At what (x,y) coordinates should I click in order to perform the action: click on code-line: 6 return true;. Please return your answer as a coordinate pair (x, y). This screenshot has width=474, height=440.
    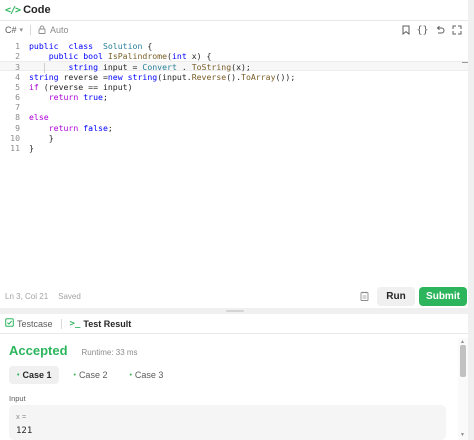
    Looking at the image, I should click on (234, 97).